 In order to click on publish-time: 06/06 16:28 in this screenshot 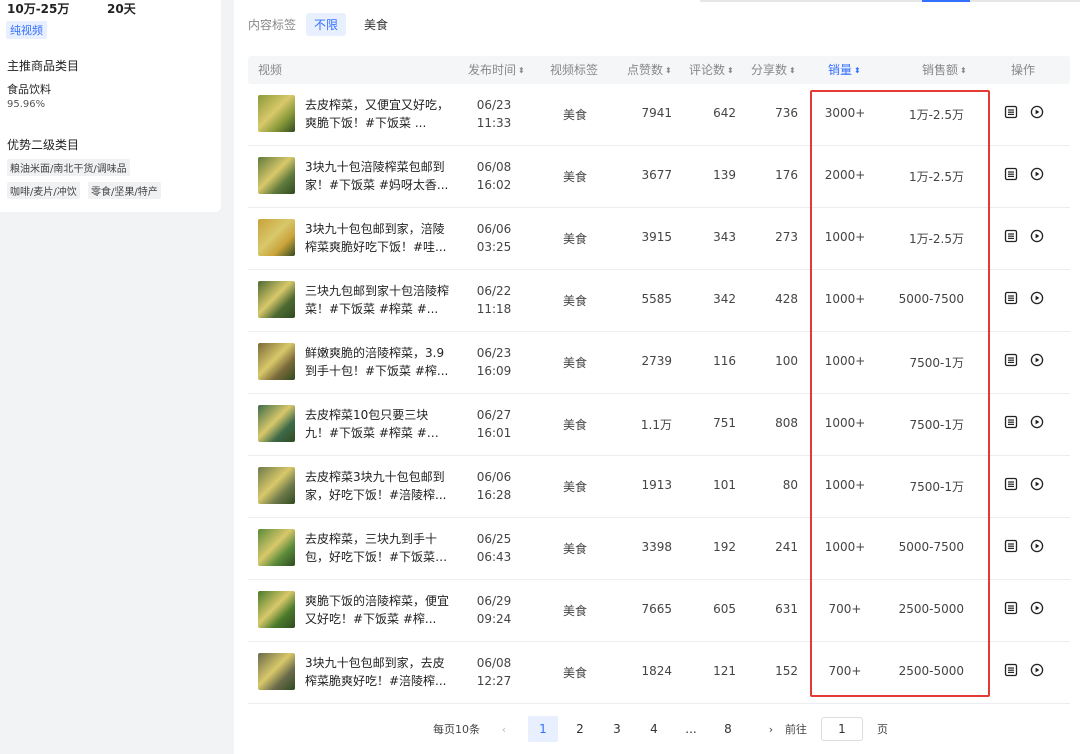, I will do `click(494, 486)`.